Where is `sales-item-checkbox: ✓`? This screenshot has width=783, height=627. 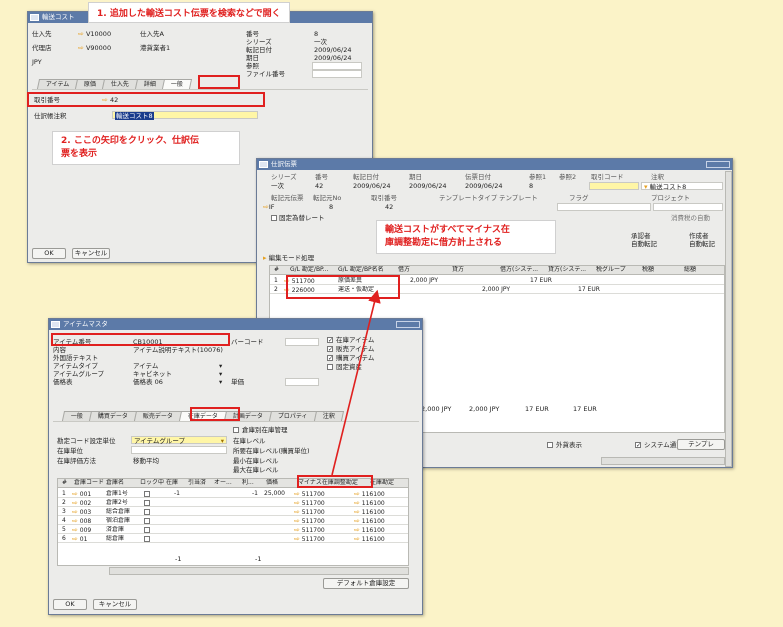
sales-item-checkbox: ✓ is located at coordinates (330, 349).